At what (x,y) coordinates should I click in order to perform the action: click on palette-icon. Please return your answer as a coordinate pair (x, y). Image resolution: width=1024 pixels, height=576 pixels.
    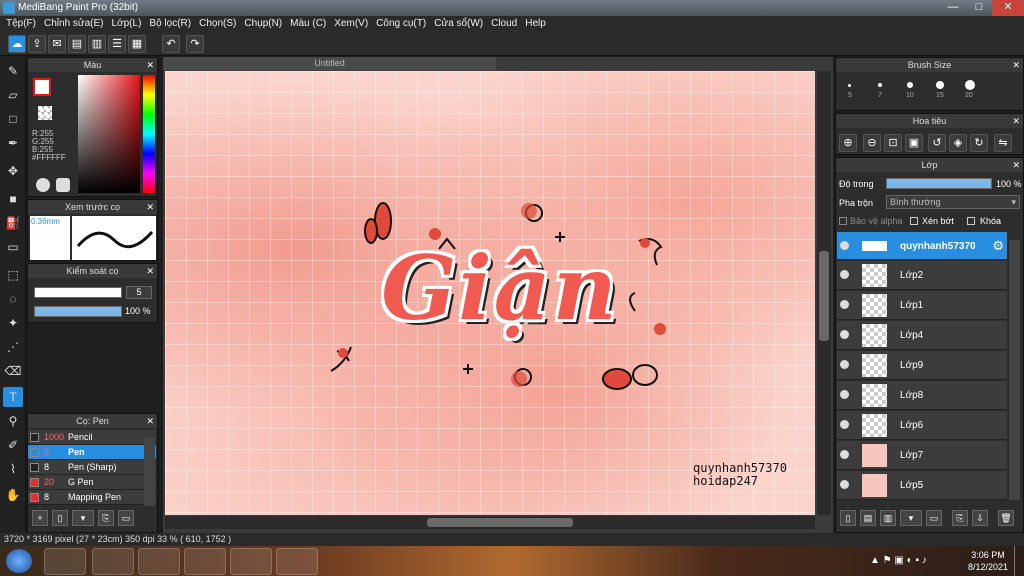
    Looking at the image, I should click on (63, 185).